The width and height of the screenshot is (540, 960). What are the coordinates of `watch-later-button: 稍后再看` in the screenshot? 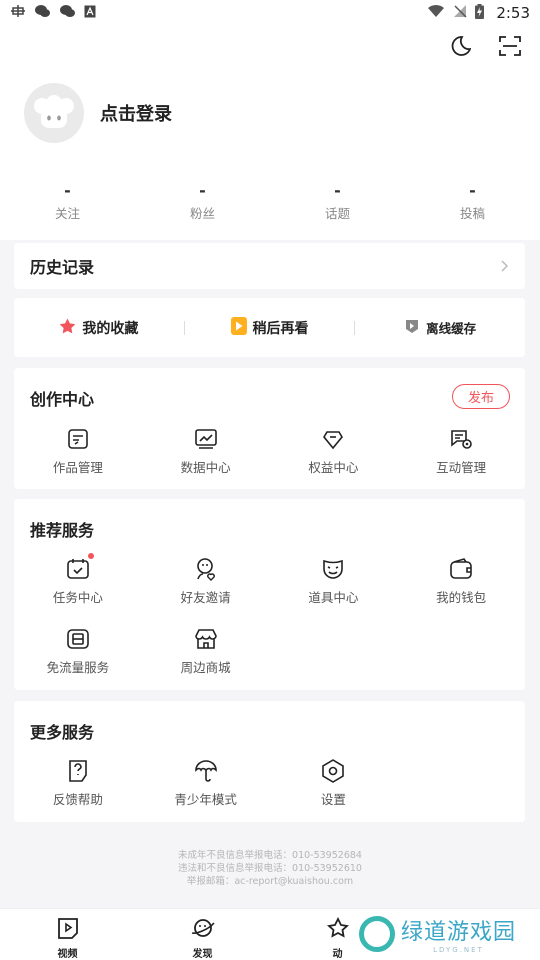 It's located at (270, 327).